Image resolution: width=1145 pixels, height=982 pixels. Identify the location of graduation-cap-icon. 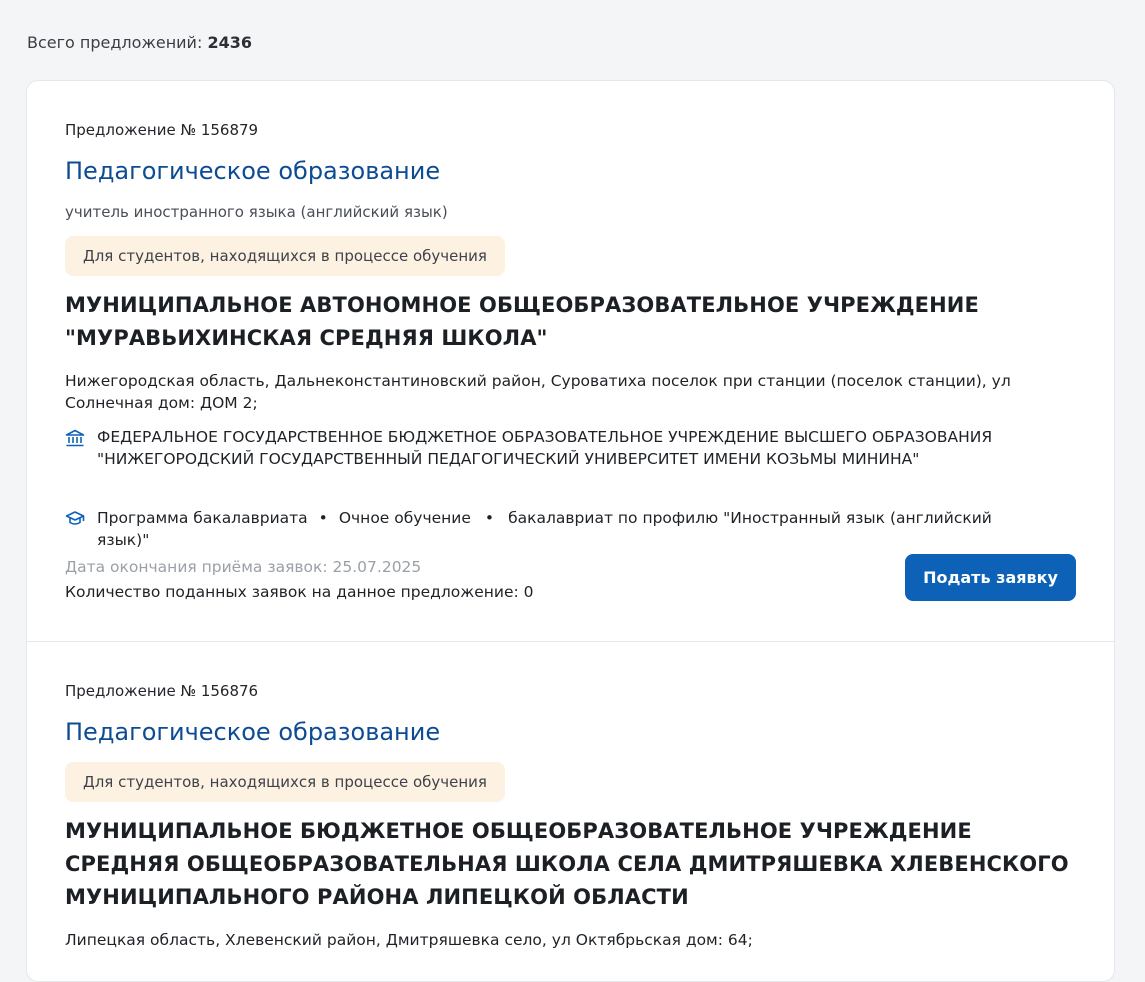
(81, 517).